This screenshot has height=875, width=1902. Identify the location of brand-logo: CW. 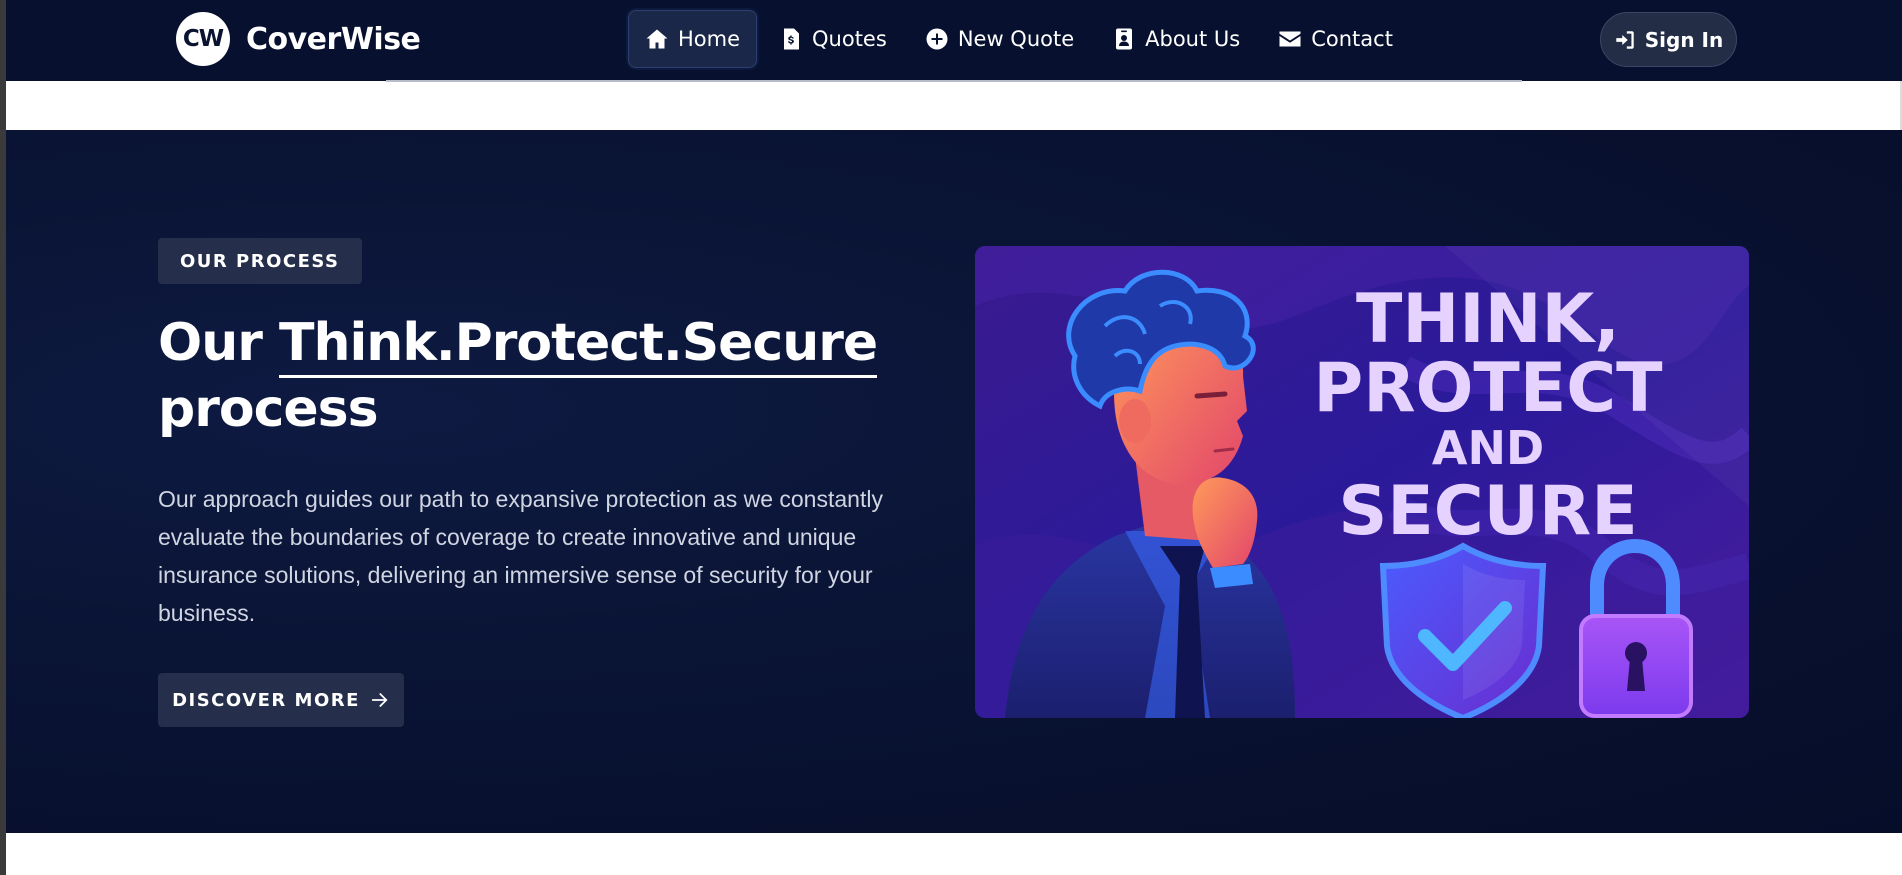
(203, 39).